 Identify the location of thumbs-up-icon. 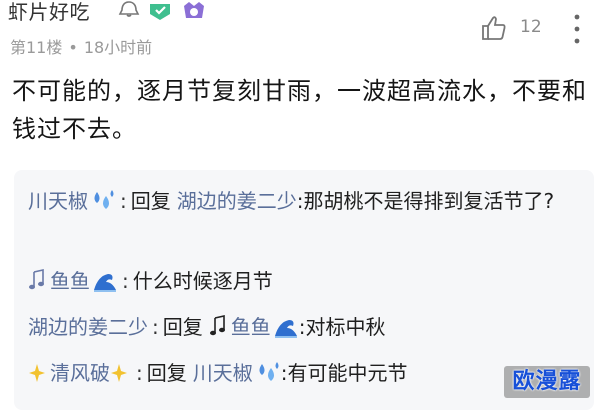
(494, 28).